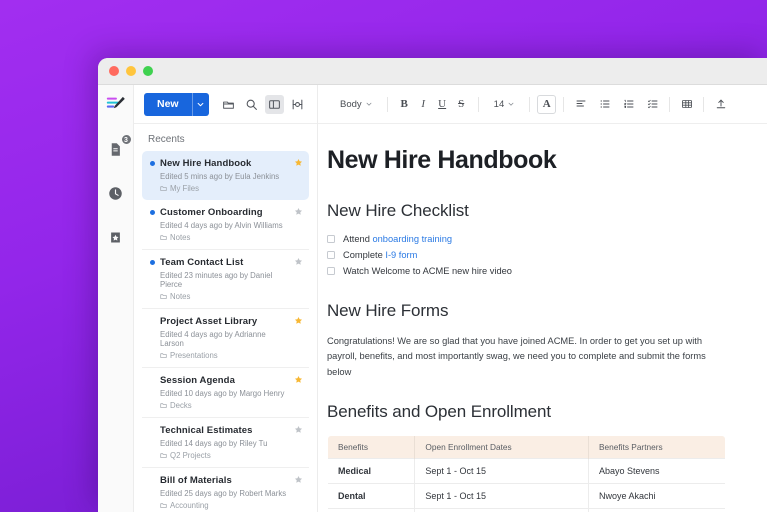 The width and height of the screenshot is (767, 512). I want to click on checklist-item: Complete I-9 form, so click(540, 255).